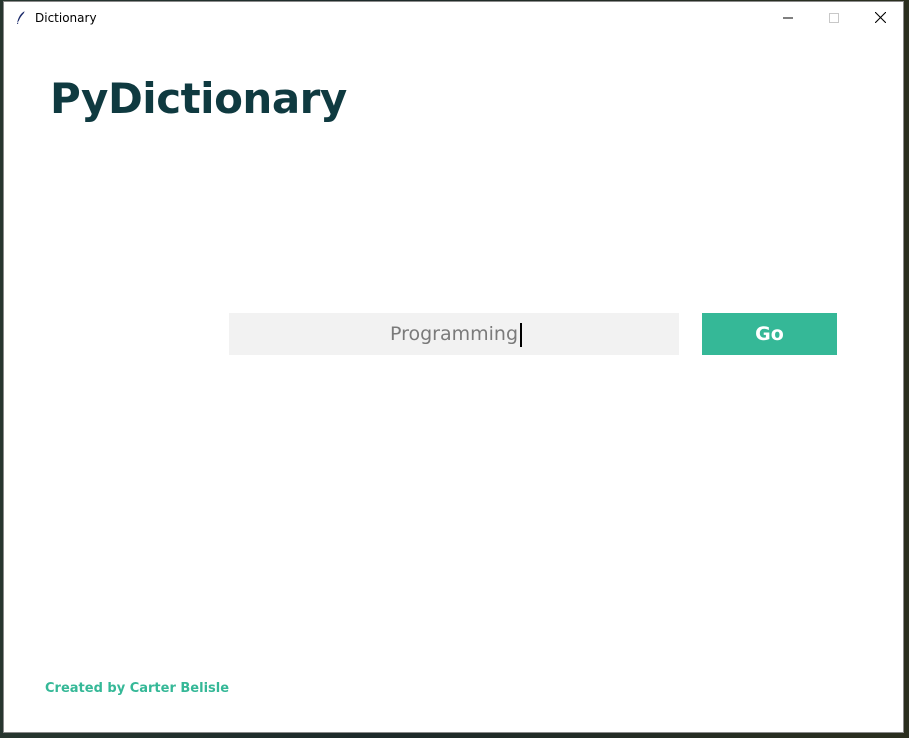 Image resolution: width=909 pixels, height=738 pixels. Describe the element at coordinates (66, 17) in the screenshot. I see `window-title: Dictionary` at that location.